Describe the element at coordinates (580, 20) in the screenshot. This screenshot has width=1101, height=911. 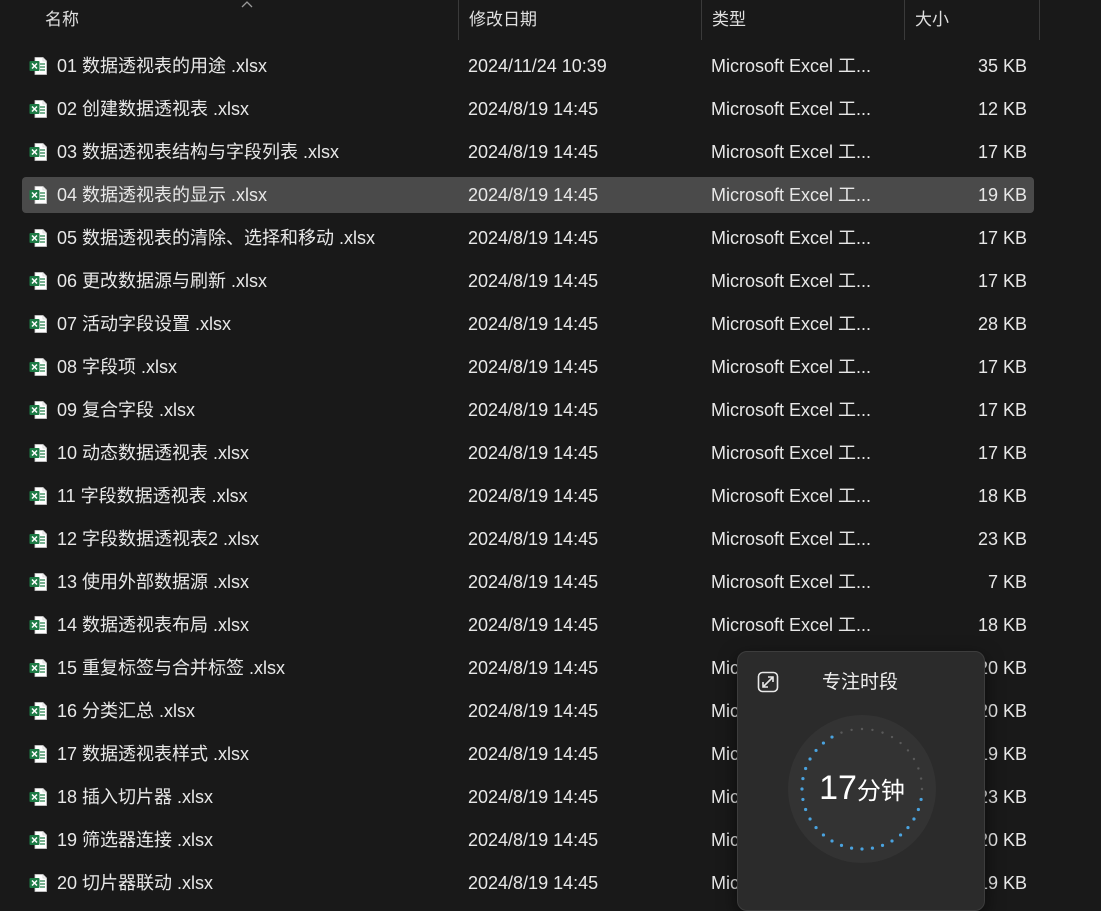
I see `column-header-modified: 修改日期` at that location.